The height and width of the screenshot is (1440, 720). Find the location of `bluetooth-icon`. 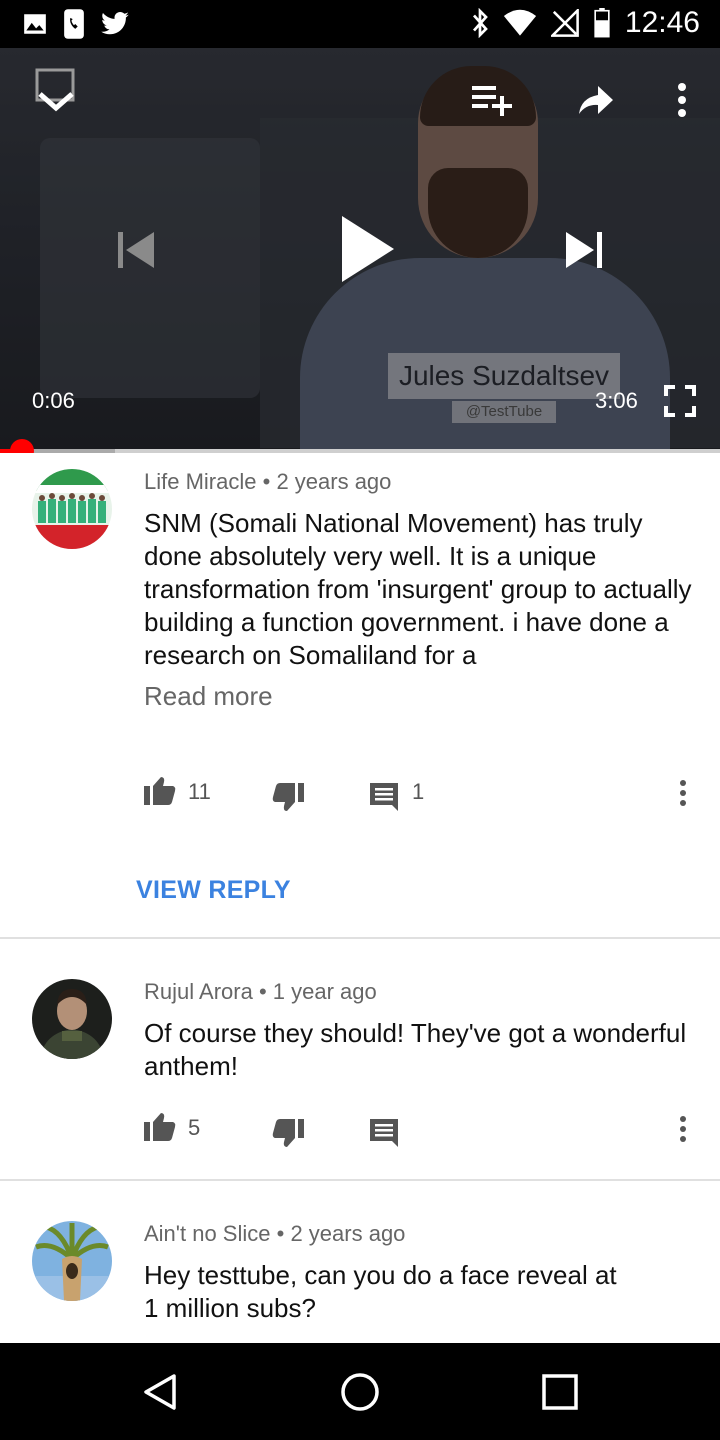

bluetooth-icon is located at coordinates (480, 23).